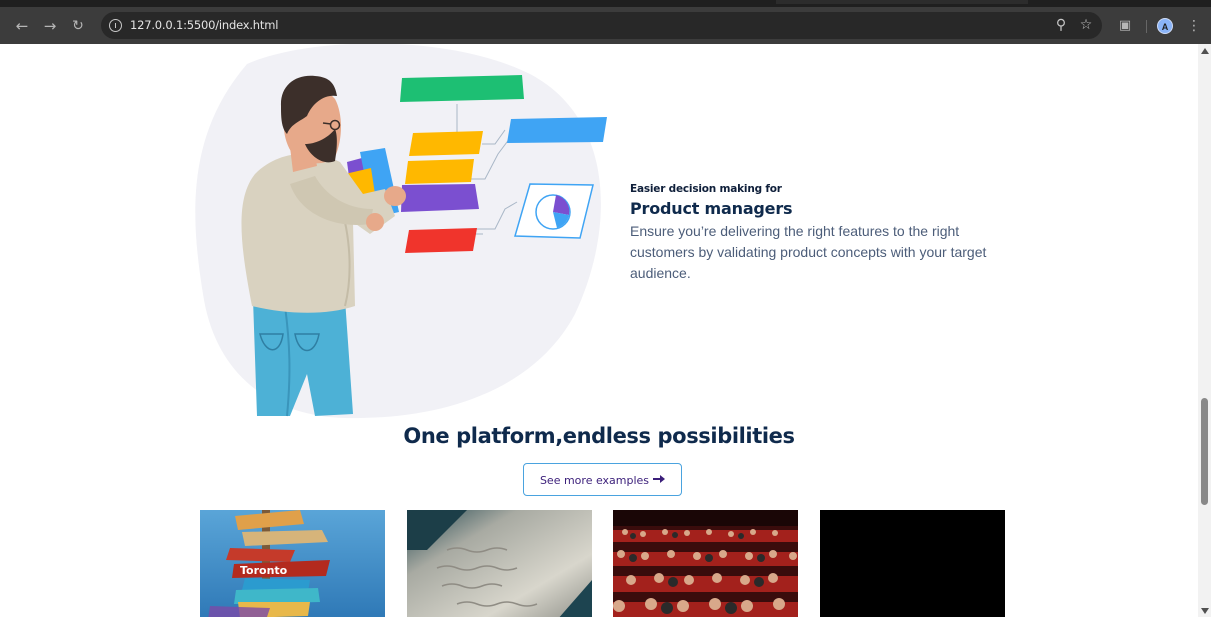 The width and height of the screenshot is (1211, 617). Describe the element at coordinates (599, 436) in the screenshot. I see `section-heading: One platform,endless possibilities` at that location.